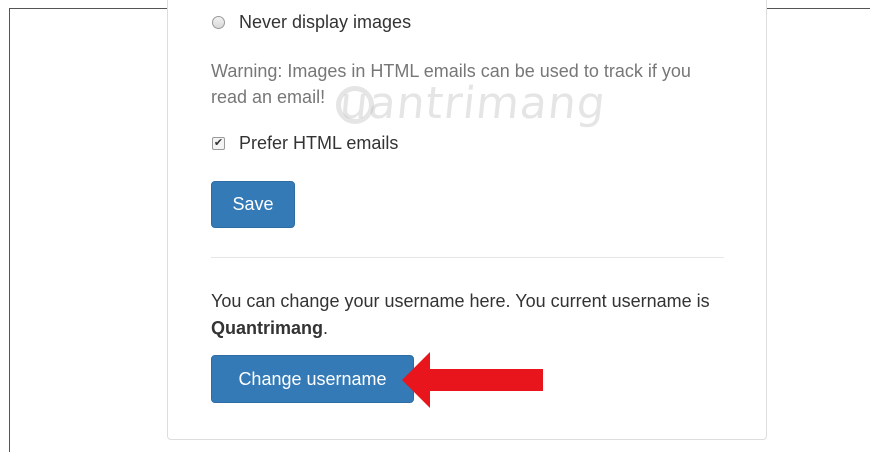 This screenshot has height=452, width=870. I want to click on radio-label: Never display images, so click(325, 22).